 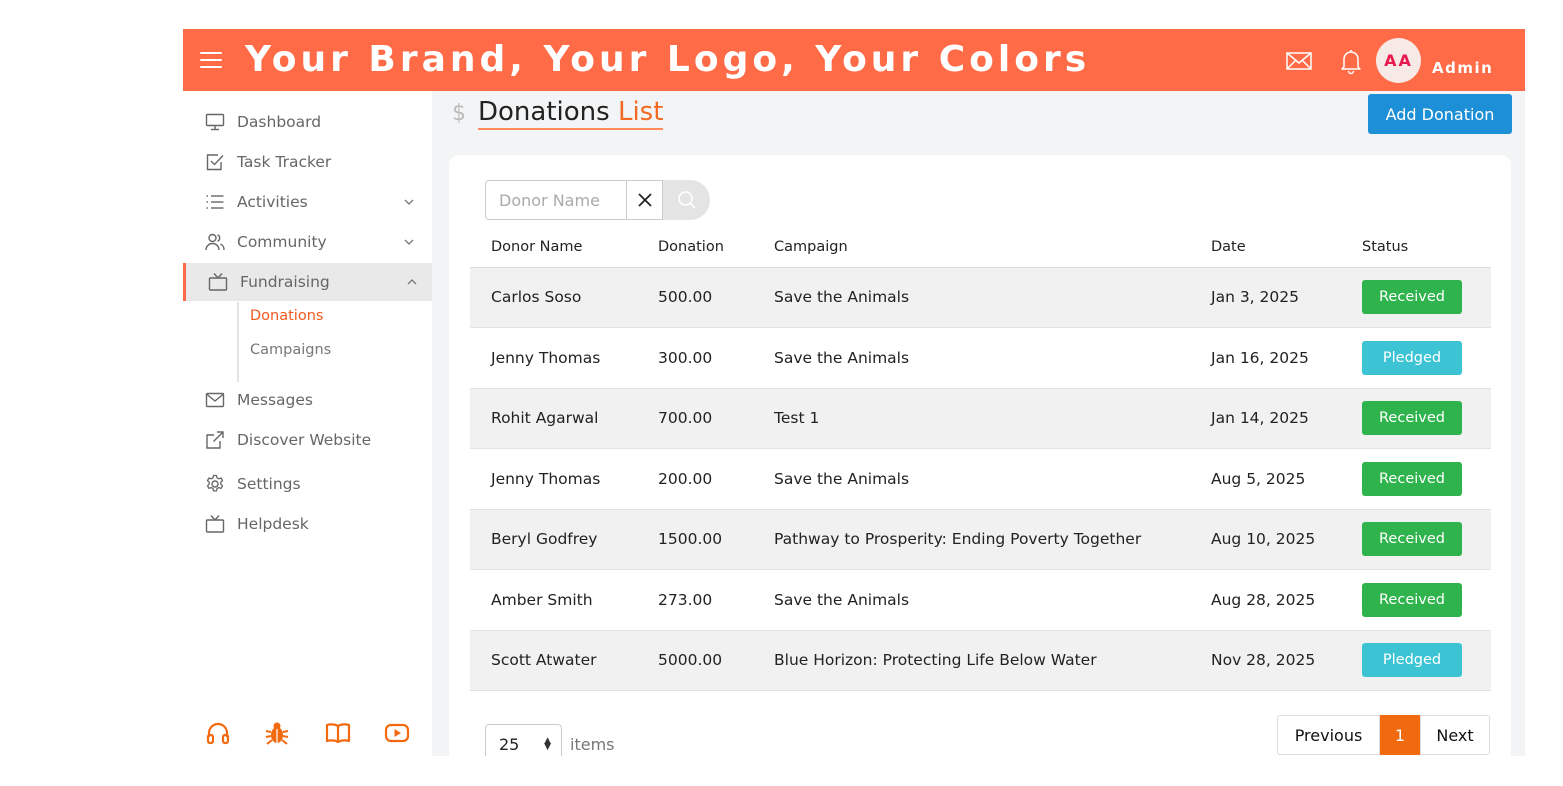 What do you see at coordinates (1265, 297) in the screenshot?
I see `date-cell: Jan 3, 2025` at bounding box center [1265, 297].